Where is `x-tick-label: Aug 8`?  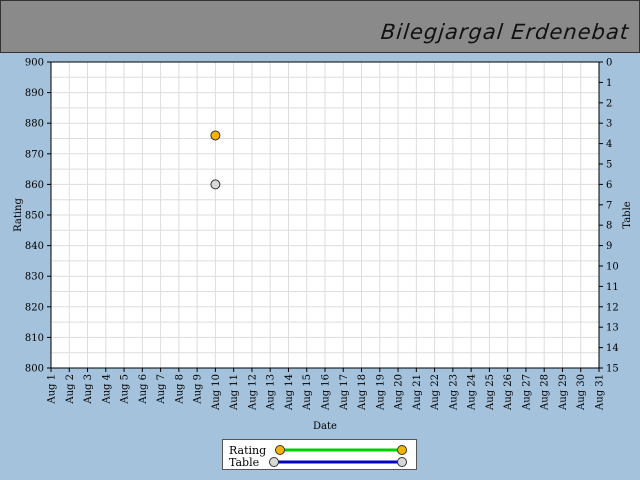
x-tick-label: Aug 8 is located at coordinates (179, 389).